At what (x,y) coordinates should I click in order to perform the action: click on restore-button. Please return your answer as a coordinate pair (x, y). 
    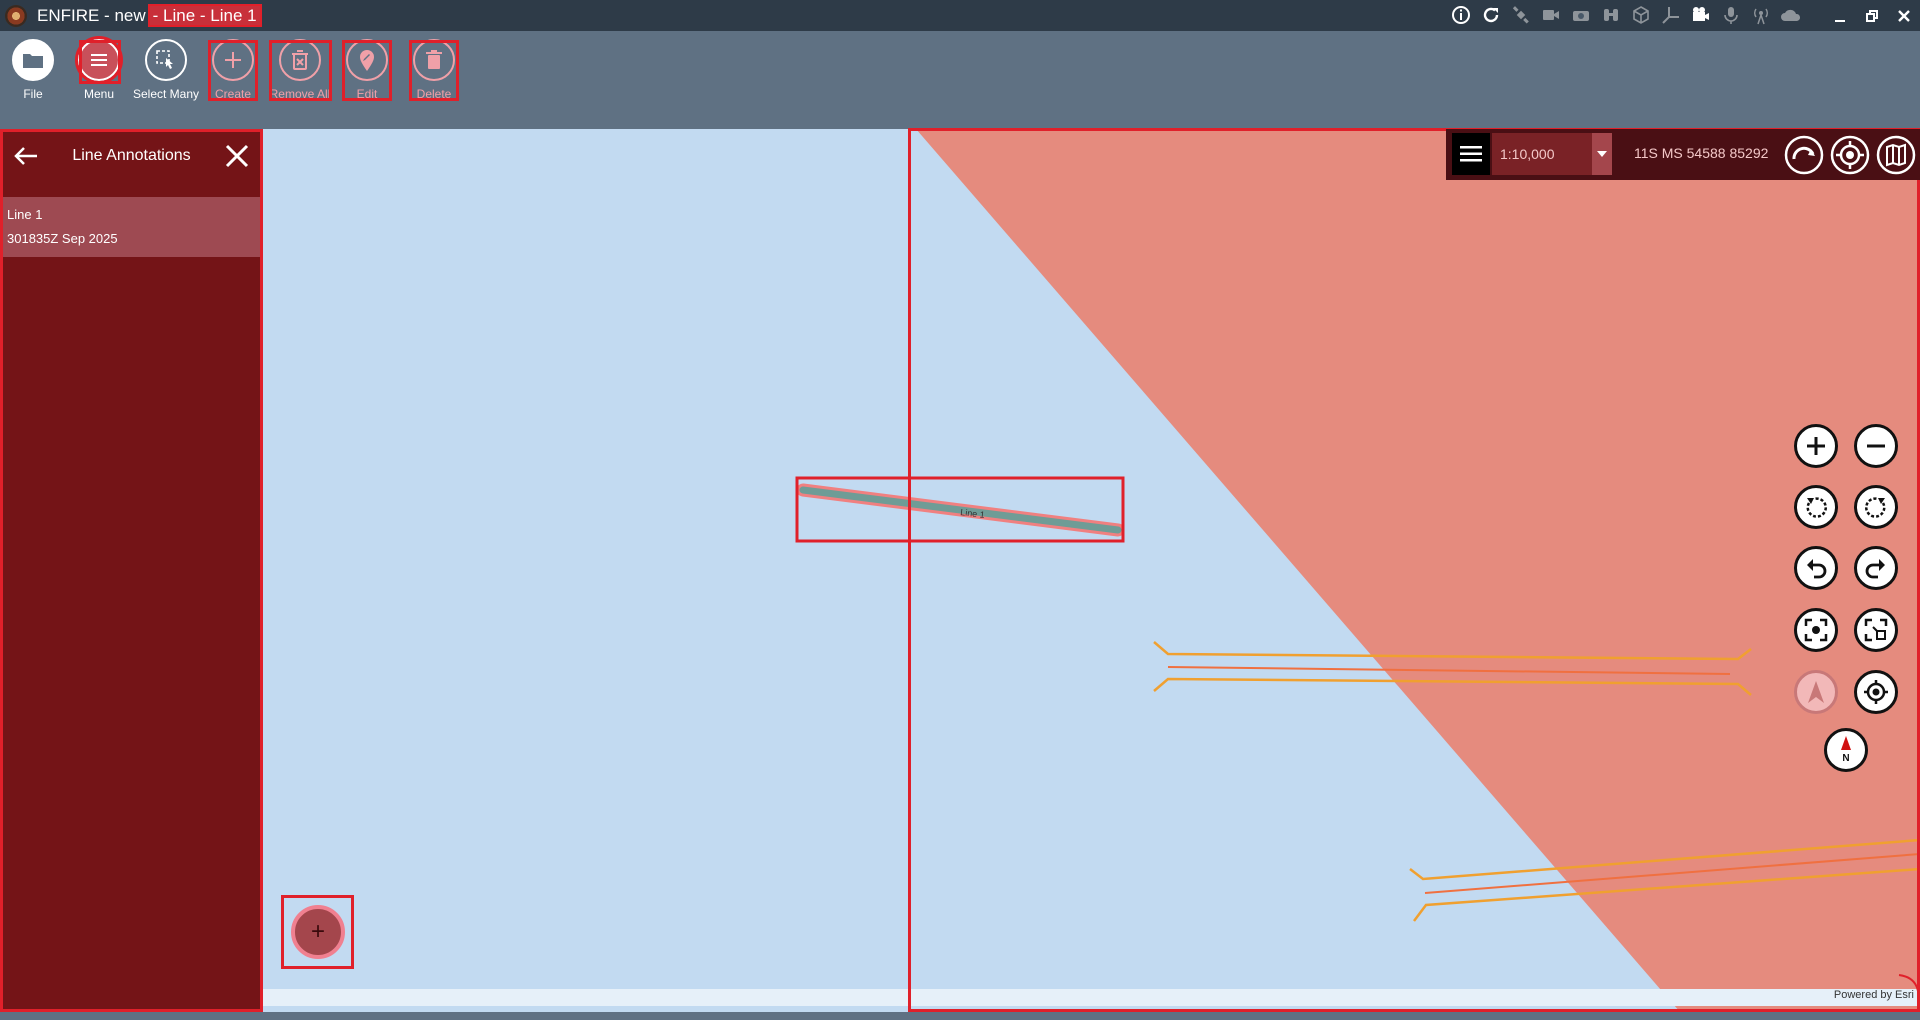
    Looking at the image, I should click on (1872, 15).